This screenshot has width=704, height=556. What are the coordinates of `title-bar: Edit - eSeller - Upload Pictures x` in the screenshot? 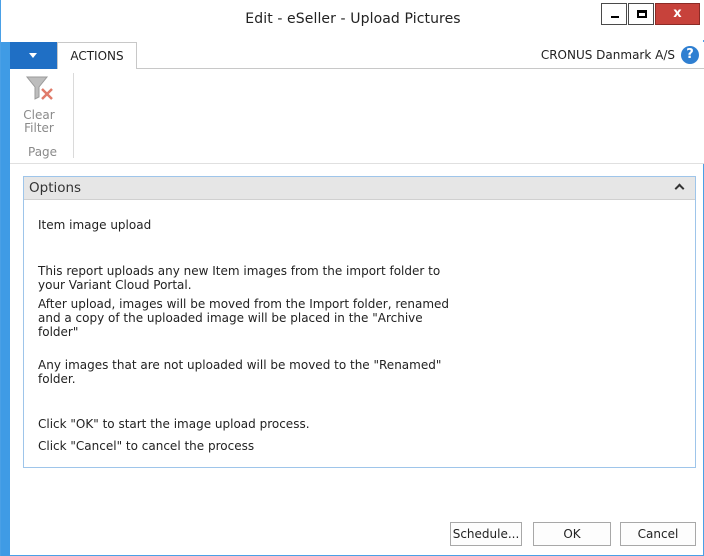 It's located at (352, 20).